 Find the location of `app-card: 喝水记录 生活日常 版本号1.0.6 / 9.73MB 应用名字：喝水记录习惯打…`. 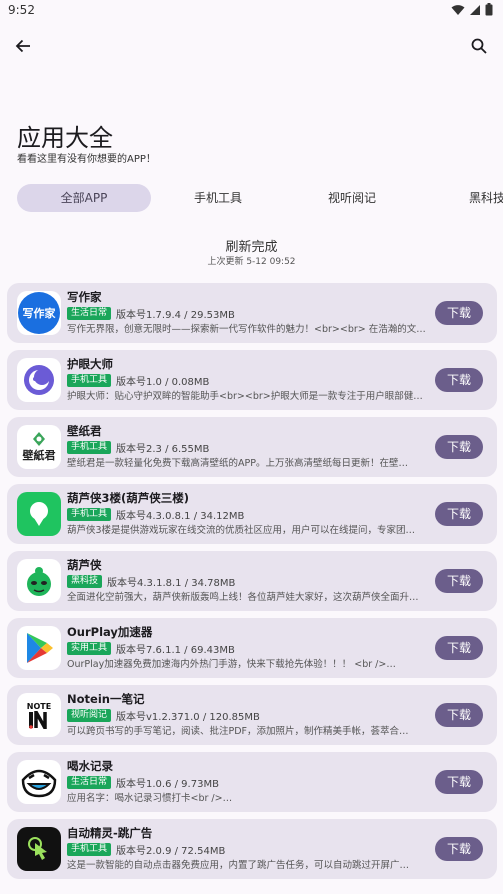

app-card: 喝水记录 生活日常 版本号1.0.6 / 9.73MB 应用名字：喝水记录习惯打… is located at coordinates (252, 782).